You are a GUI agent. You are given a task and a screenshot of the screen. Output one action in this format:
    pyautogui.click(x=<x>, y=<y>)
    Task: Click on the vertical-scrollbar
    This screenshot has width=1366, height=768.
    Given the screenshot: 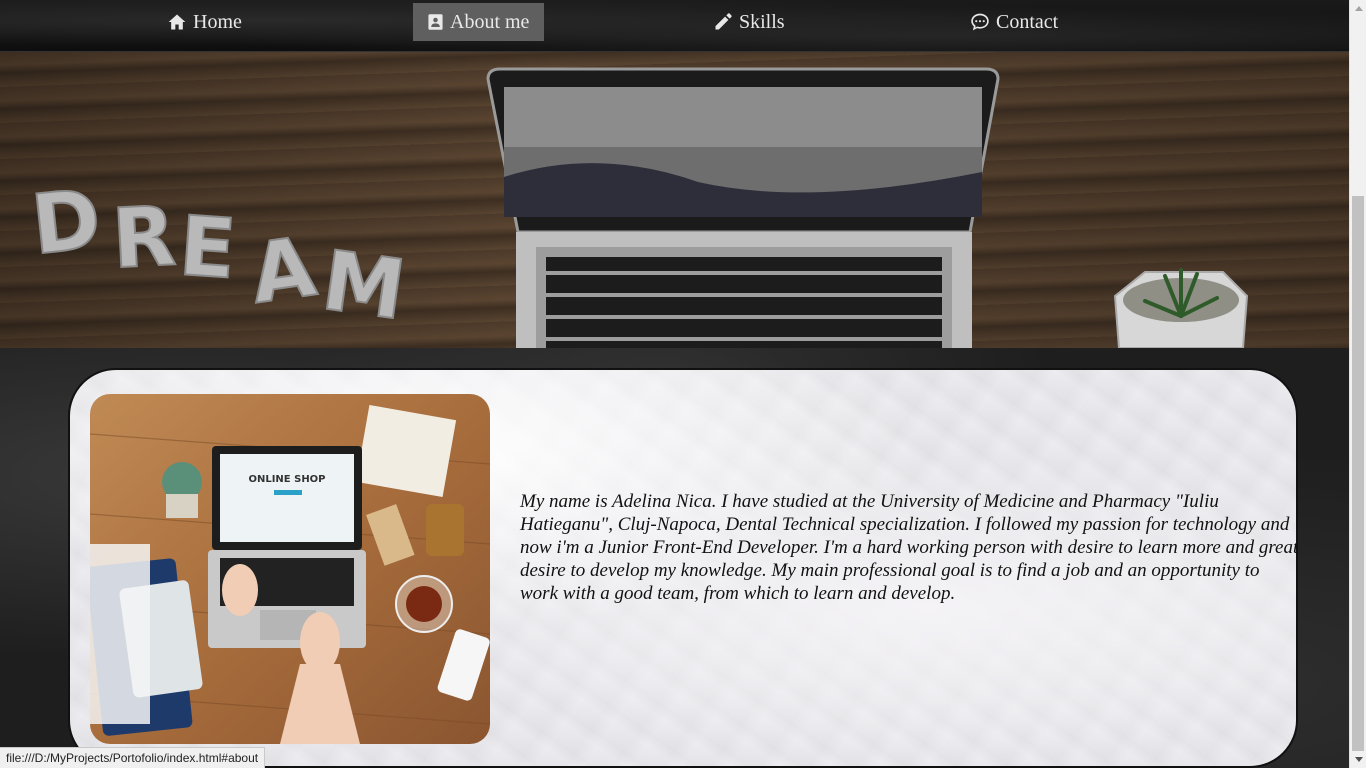 What is the action you would take?
    pyautogui.click(x=1357, y=384)
    